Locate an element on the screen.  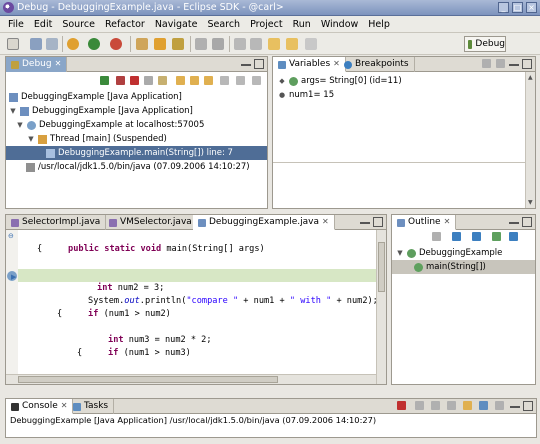
collapse-all-icon is located at coordinates (500, 63).